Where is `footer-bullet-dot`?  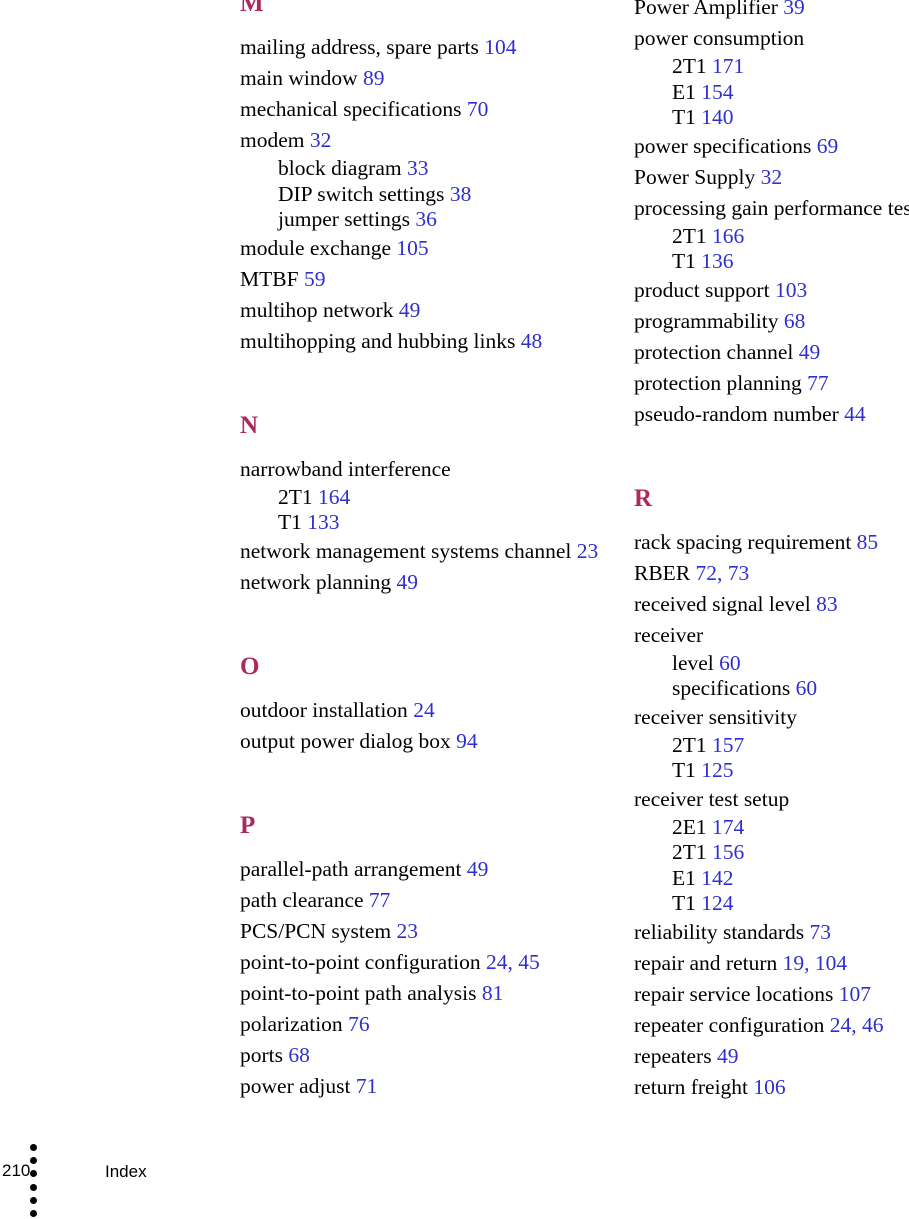
footer-bullet-dot is located at coordinates (33, 1174).